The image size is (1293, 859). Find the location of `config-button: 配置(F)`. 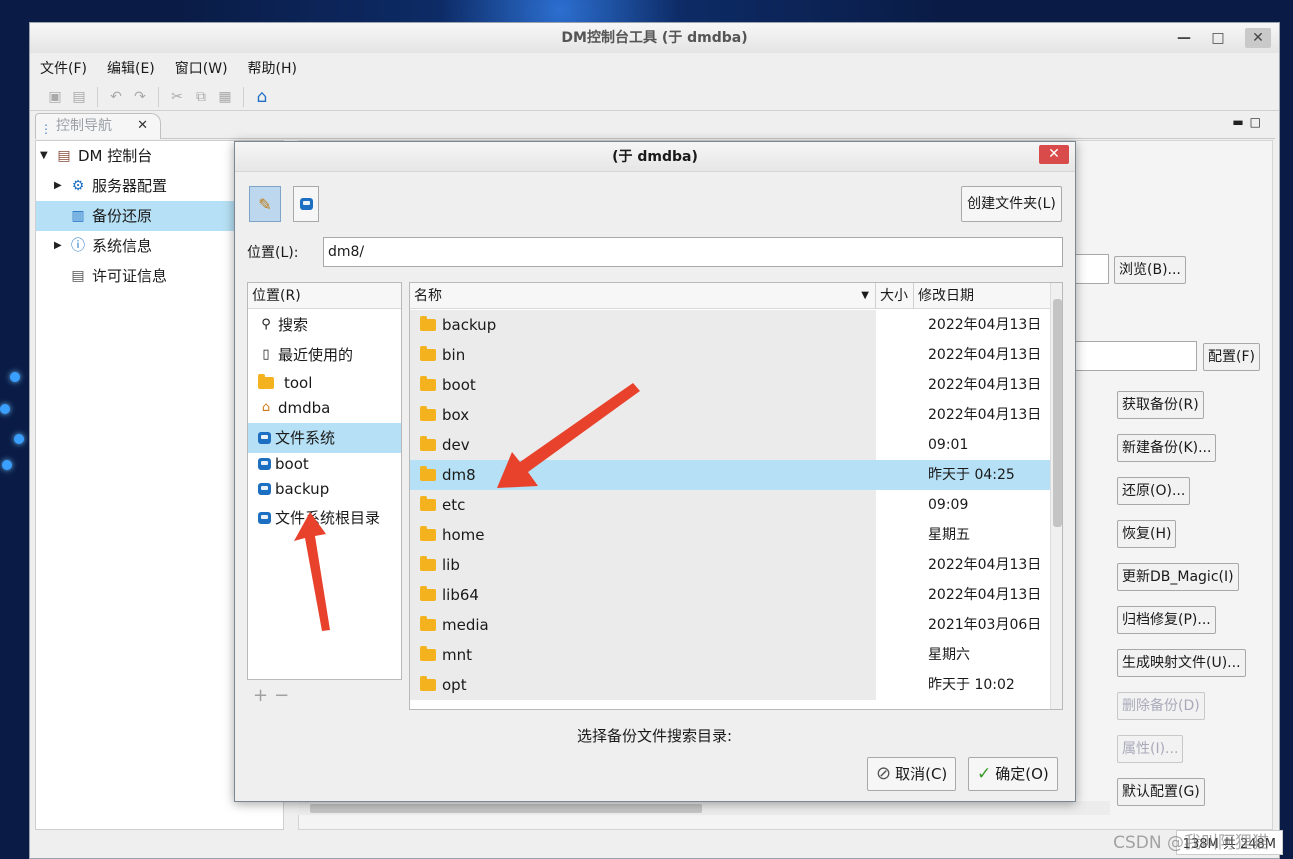

config-button: 配置(F) is located at coordinates (1231, 357).